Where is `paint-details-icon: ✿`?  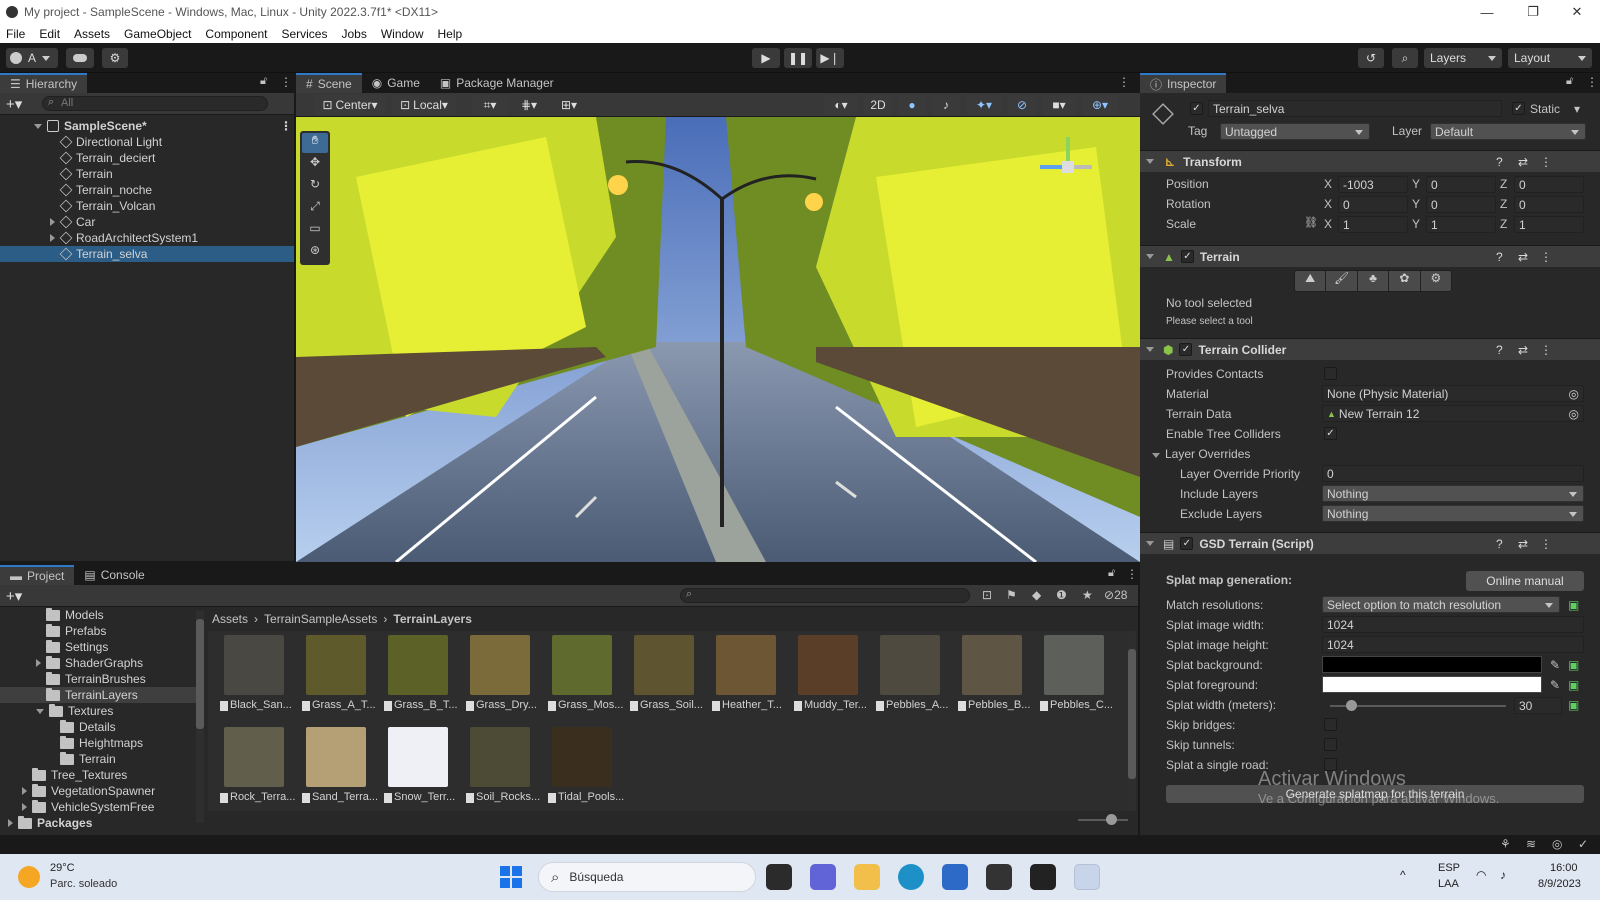 paint-details-icon: ✿ is located at coordinates (1405, 281).